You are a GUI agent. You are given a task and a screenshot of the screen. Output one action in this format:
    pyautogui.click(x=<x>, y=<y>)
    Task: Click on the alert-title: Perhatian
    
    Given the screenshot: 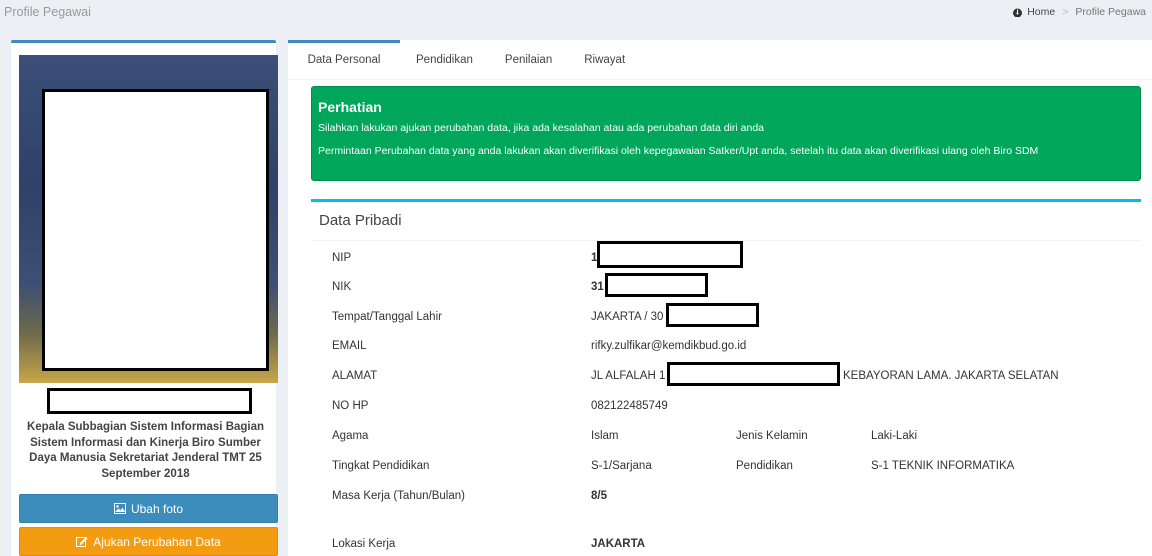 What is the action you would take?
    pyautogui.click(x=350, y=107)
    